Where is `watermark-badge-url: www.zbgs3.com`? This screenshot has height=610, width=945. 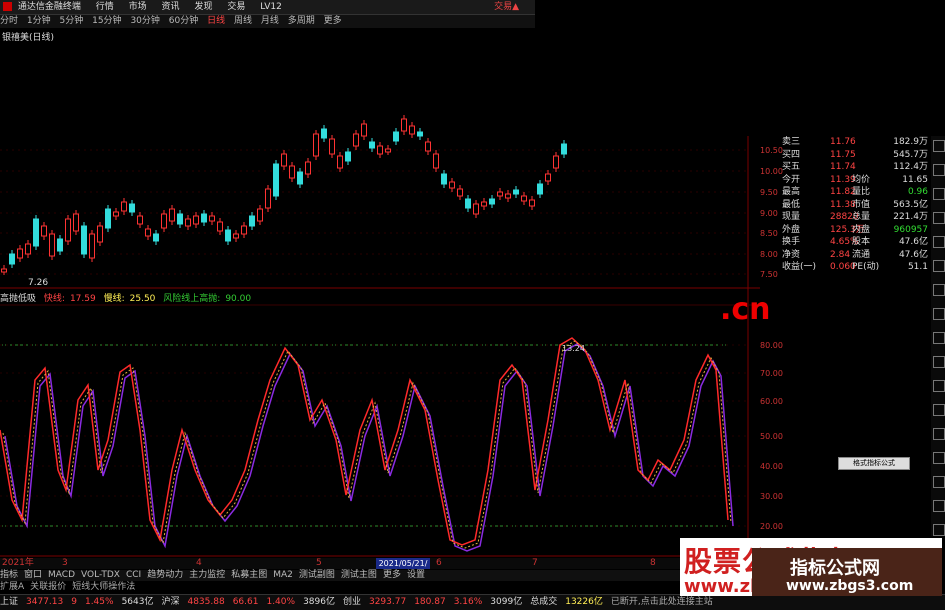 watermark-badge-url: www.zbgs3.com is located at coordinates (850, 586).